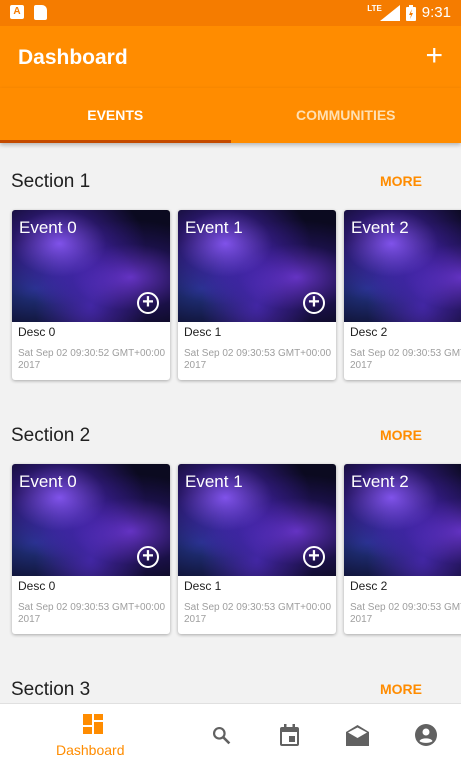  I want to click on tab-bar: EVENTS COMMUNITIES, so click(230, 115).